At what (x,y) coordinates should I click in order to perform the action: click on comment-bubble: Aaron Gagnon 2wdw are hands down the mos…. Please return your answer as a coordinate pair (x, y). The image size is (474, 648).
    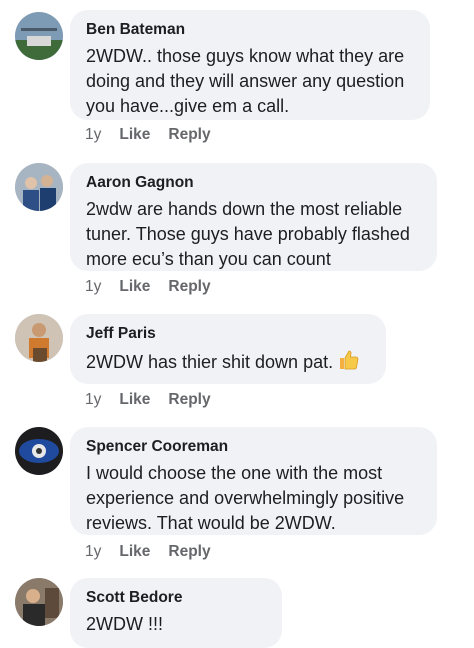
    Looking at the image, I should click on (253, 217).